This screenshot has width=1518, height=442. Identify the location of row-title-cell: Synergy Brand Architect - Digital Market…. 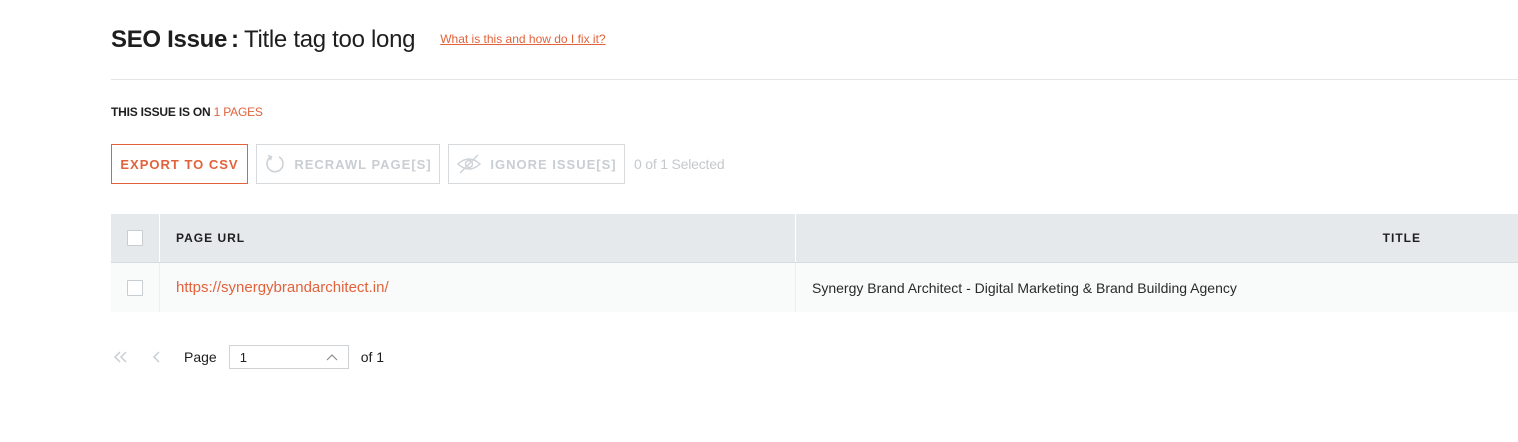
(1157, 287).